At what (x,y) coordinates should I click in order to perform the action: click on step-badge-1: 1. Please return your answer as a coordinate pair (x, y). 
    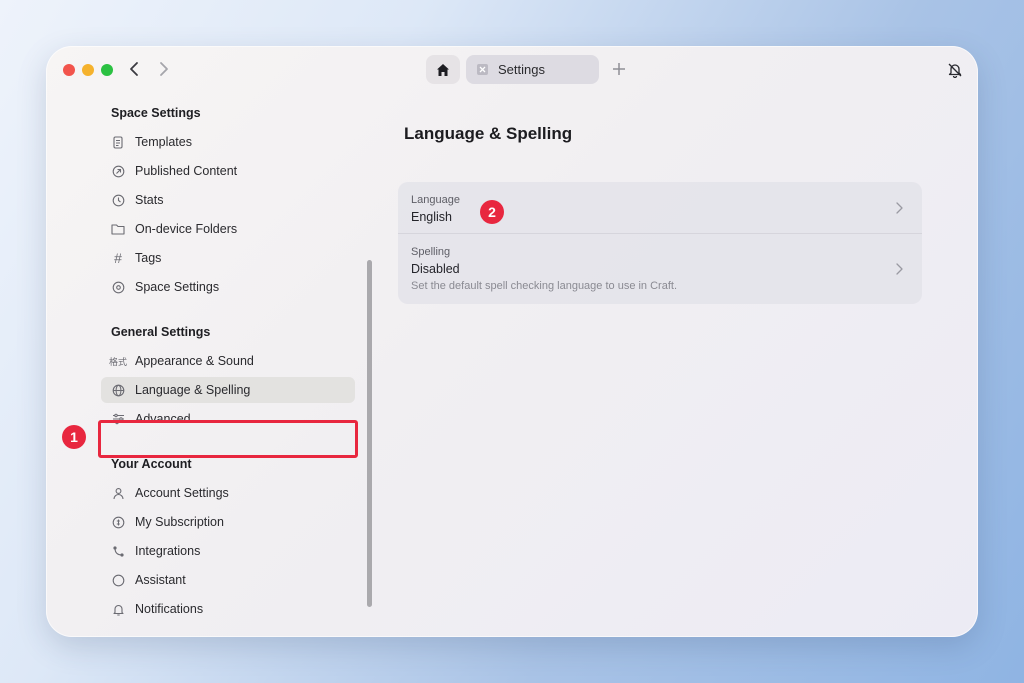
    Looking at the image, I should click on (74, 437).